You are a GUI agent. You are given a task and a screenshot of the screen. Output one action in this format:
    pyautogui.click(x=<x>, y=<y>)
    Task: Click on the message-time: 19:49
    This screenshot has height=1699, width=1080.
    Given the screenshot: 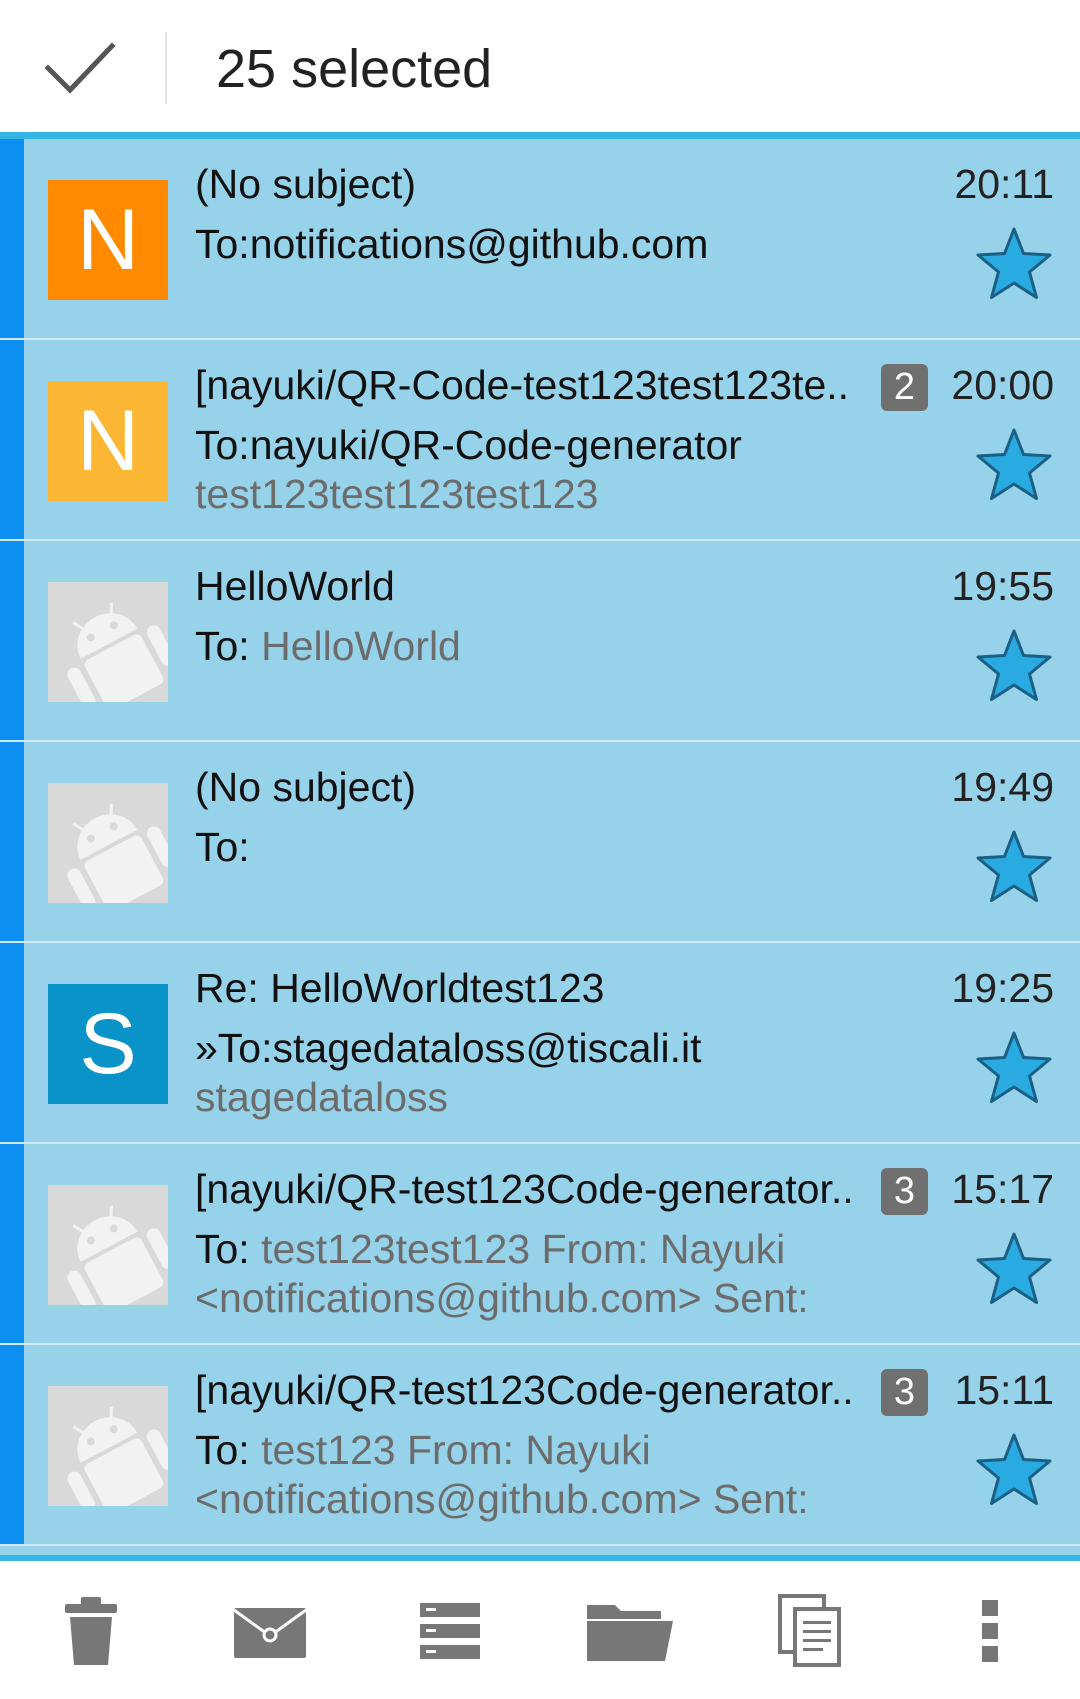 What is the action you would take?
    pyautogui.click(x=1002, y=787)
    